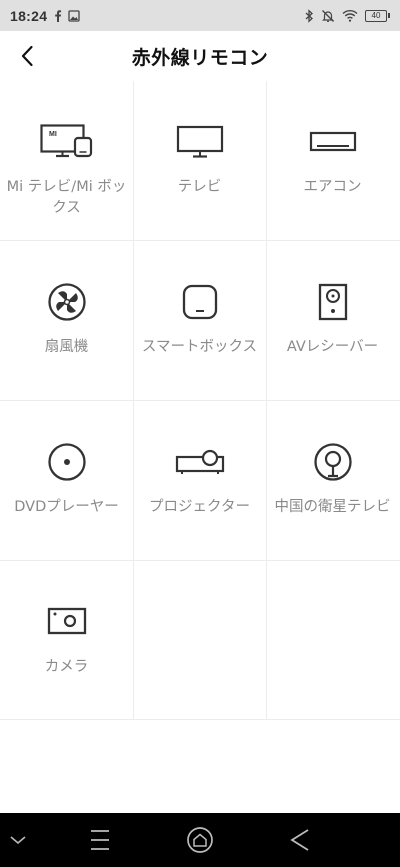 The image size is (400, 867). I want to click on device-label: カメラ, so click(66, 667).